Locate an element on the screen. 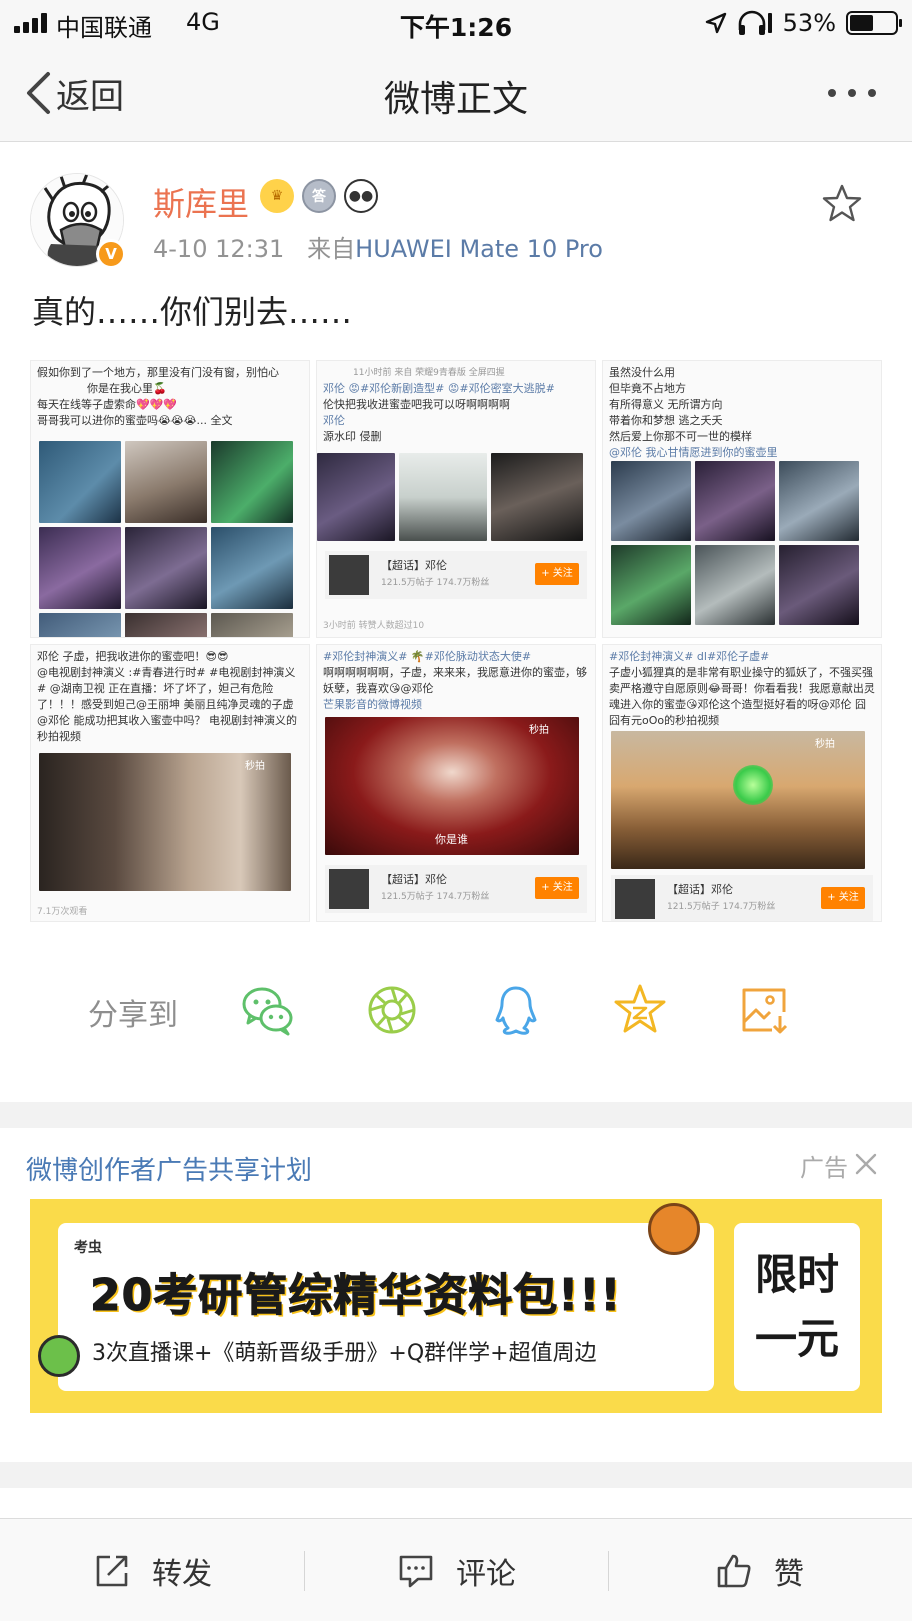 This screenshot has width=912, height=1621. post-date: 4-10 12:31 is located at coordinates (219, 249).